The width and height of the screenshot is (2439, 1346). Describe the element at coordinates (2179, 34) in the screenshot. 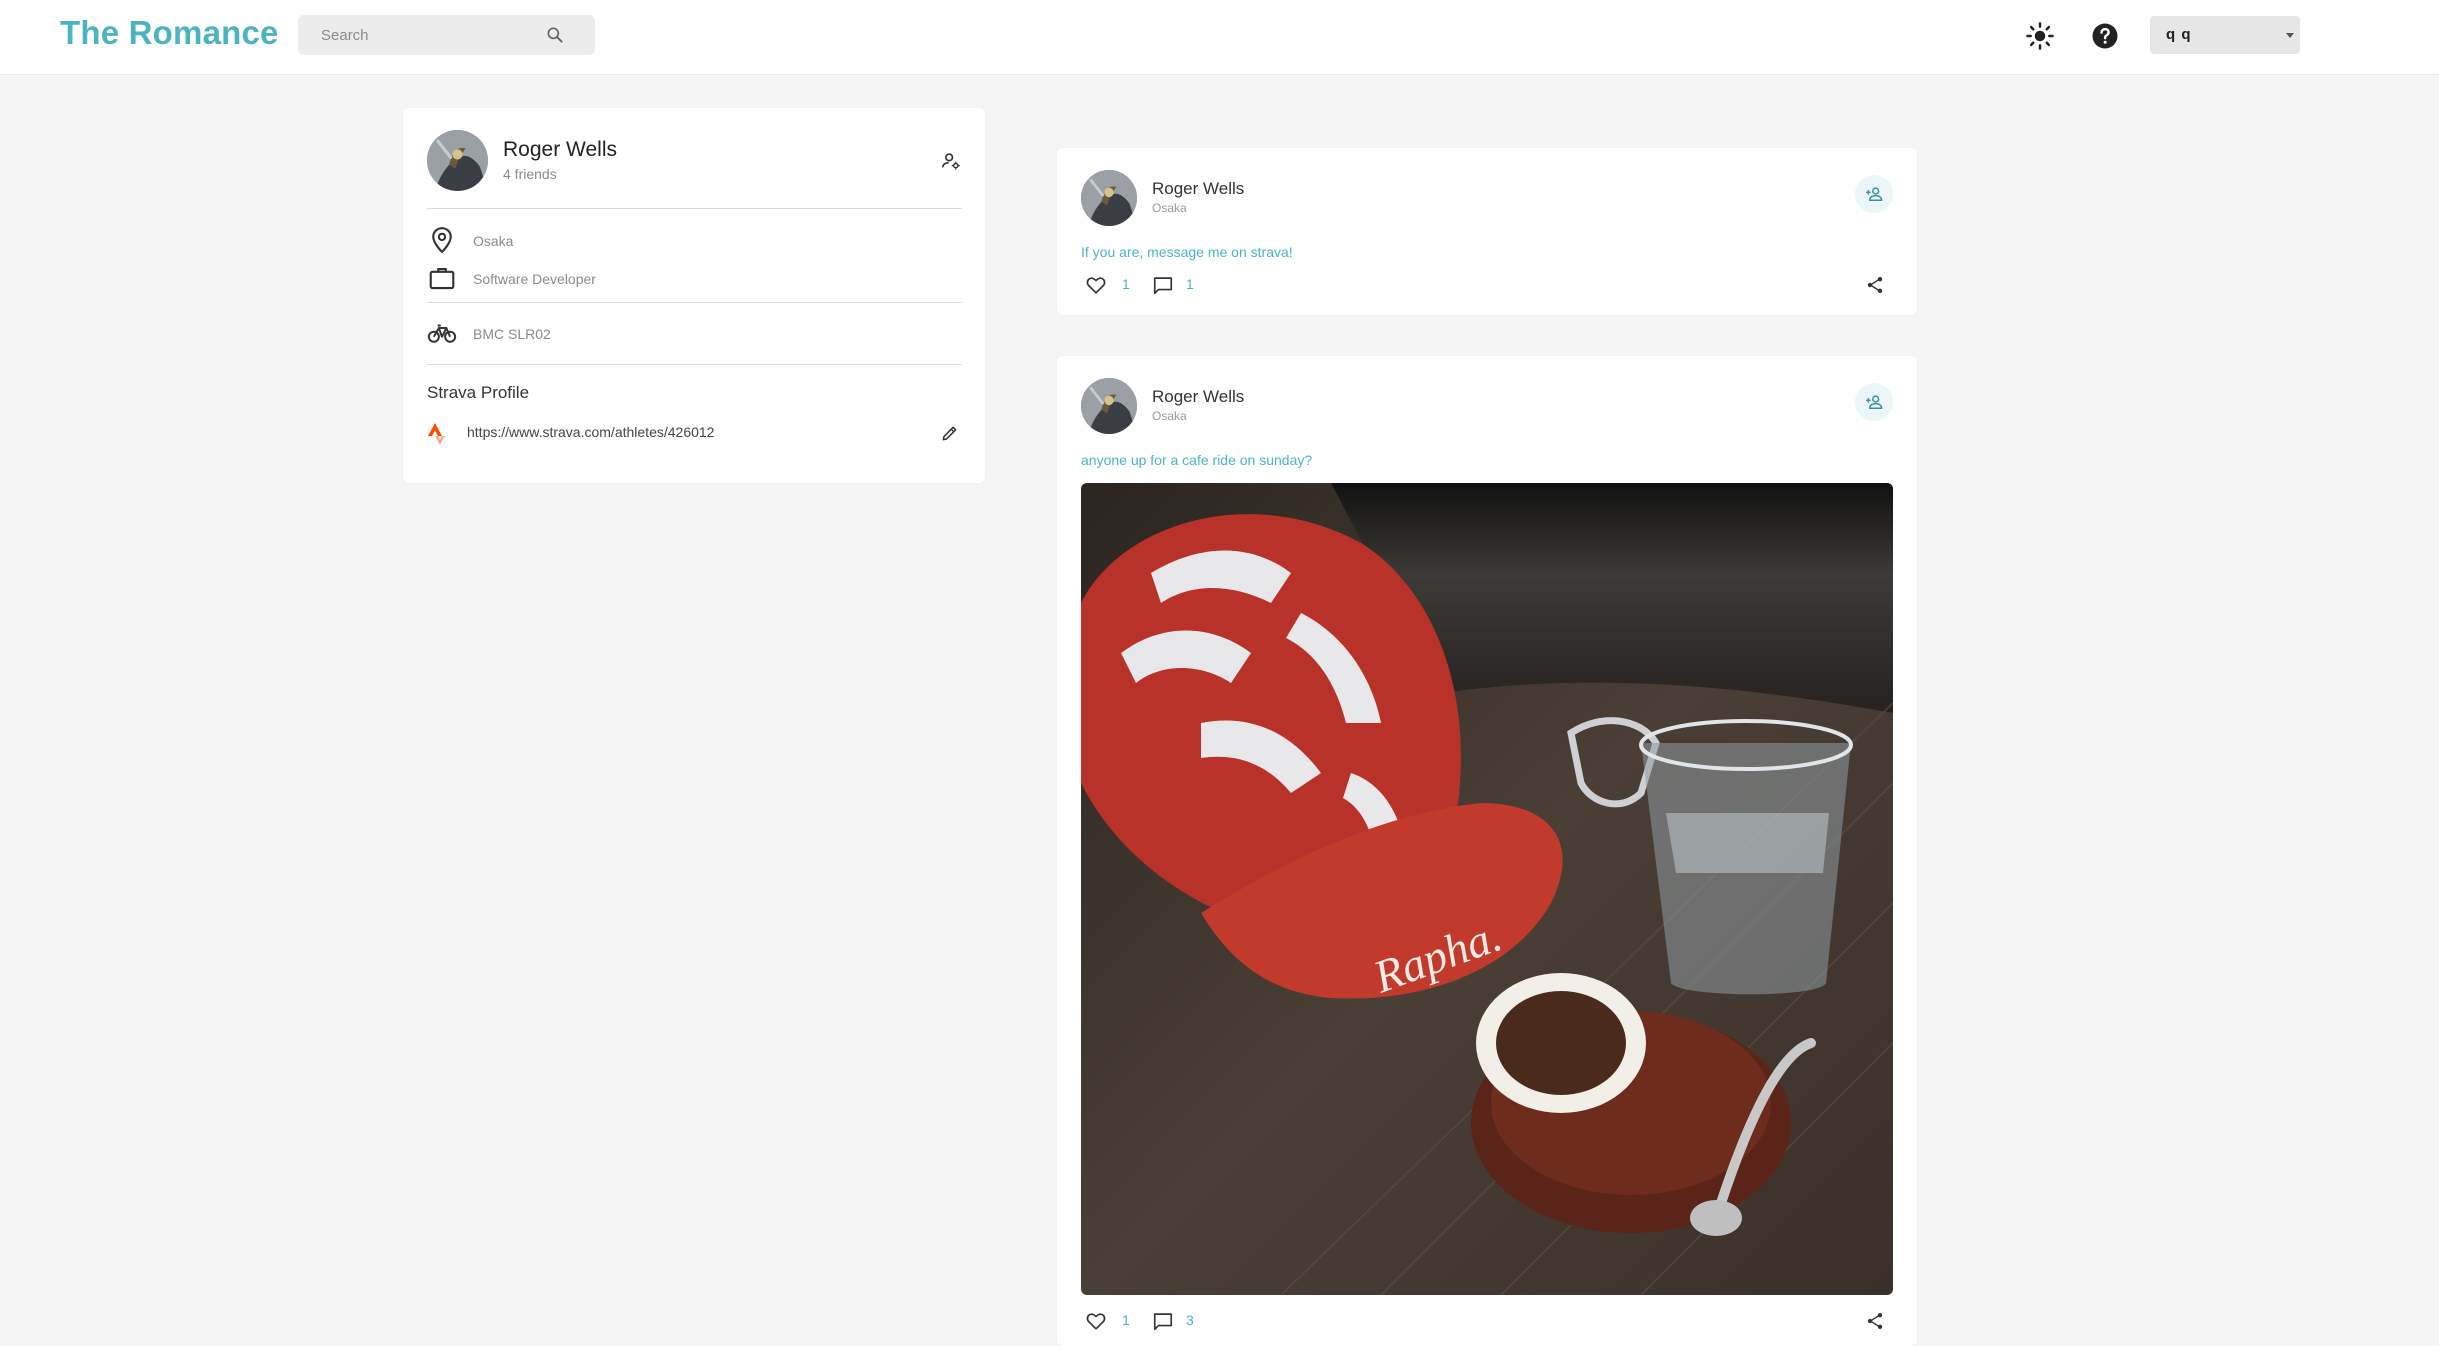

I see `user-menu-value: q q` at that location.